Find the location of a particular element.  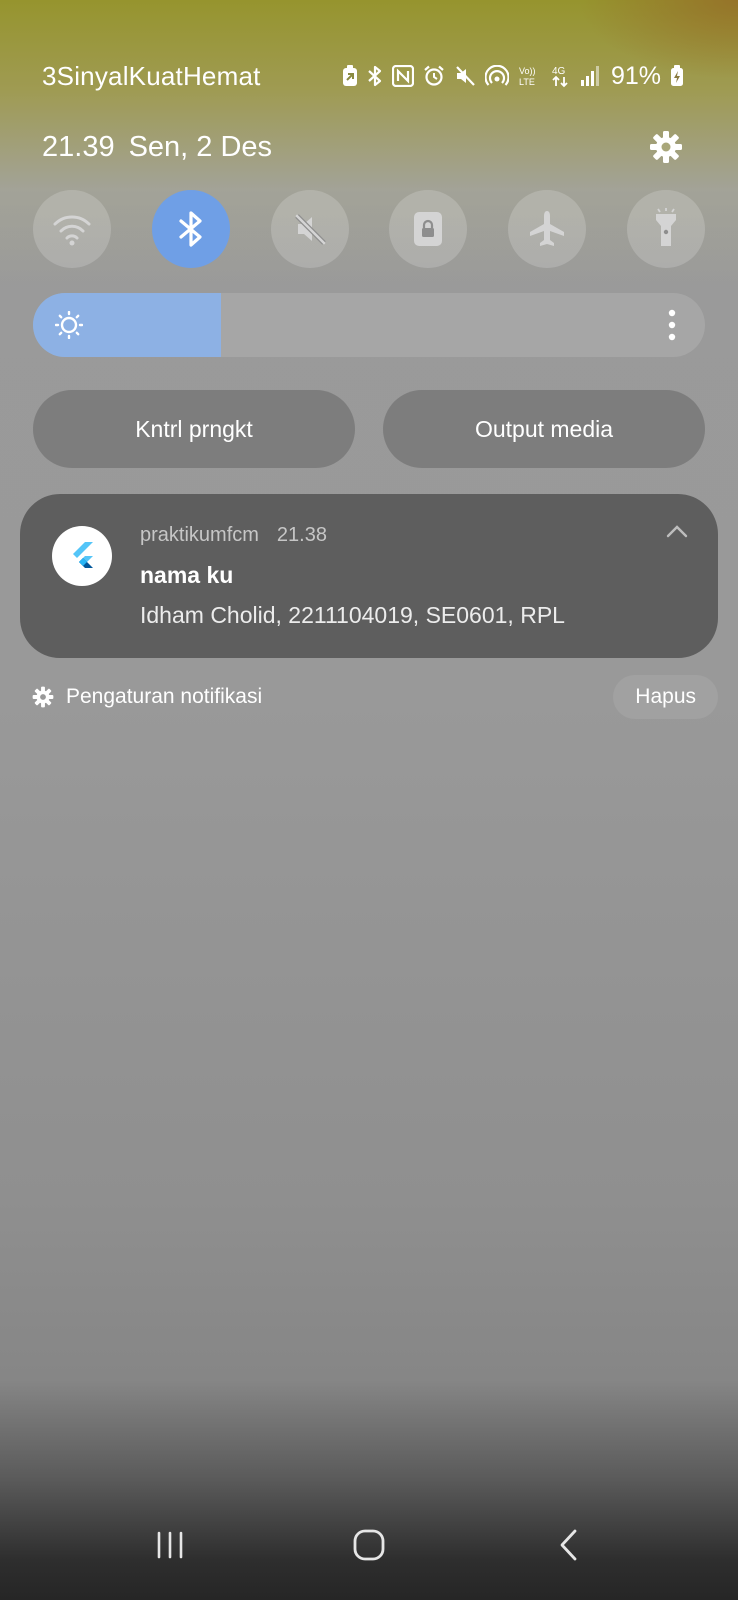

chevron-up-icon is located at coordinates (677, 531).